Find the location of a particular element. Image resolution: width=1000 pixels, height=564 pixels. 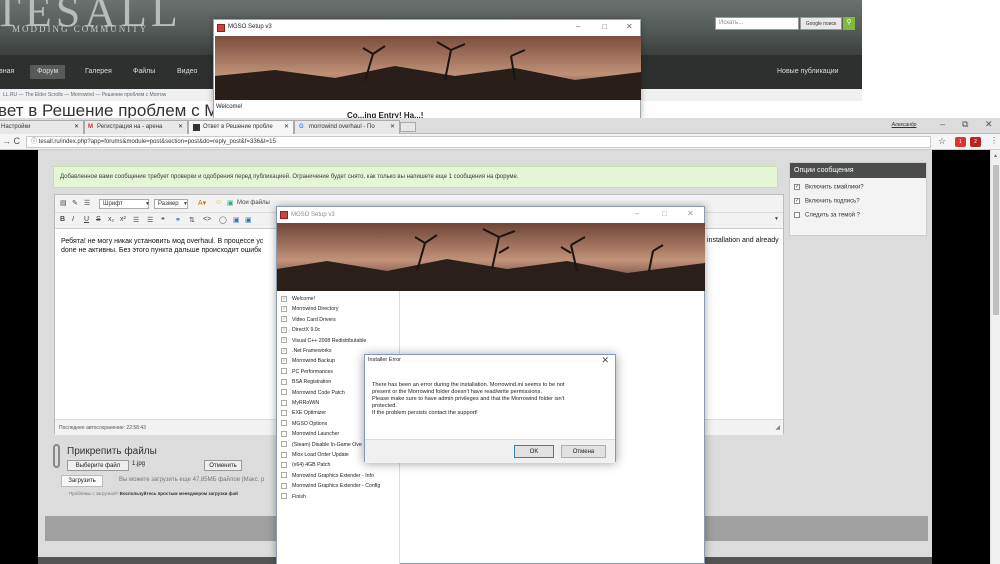

extension-icon: 1 is located at coordinates (960, 142).